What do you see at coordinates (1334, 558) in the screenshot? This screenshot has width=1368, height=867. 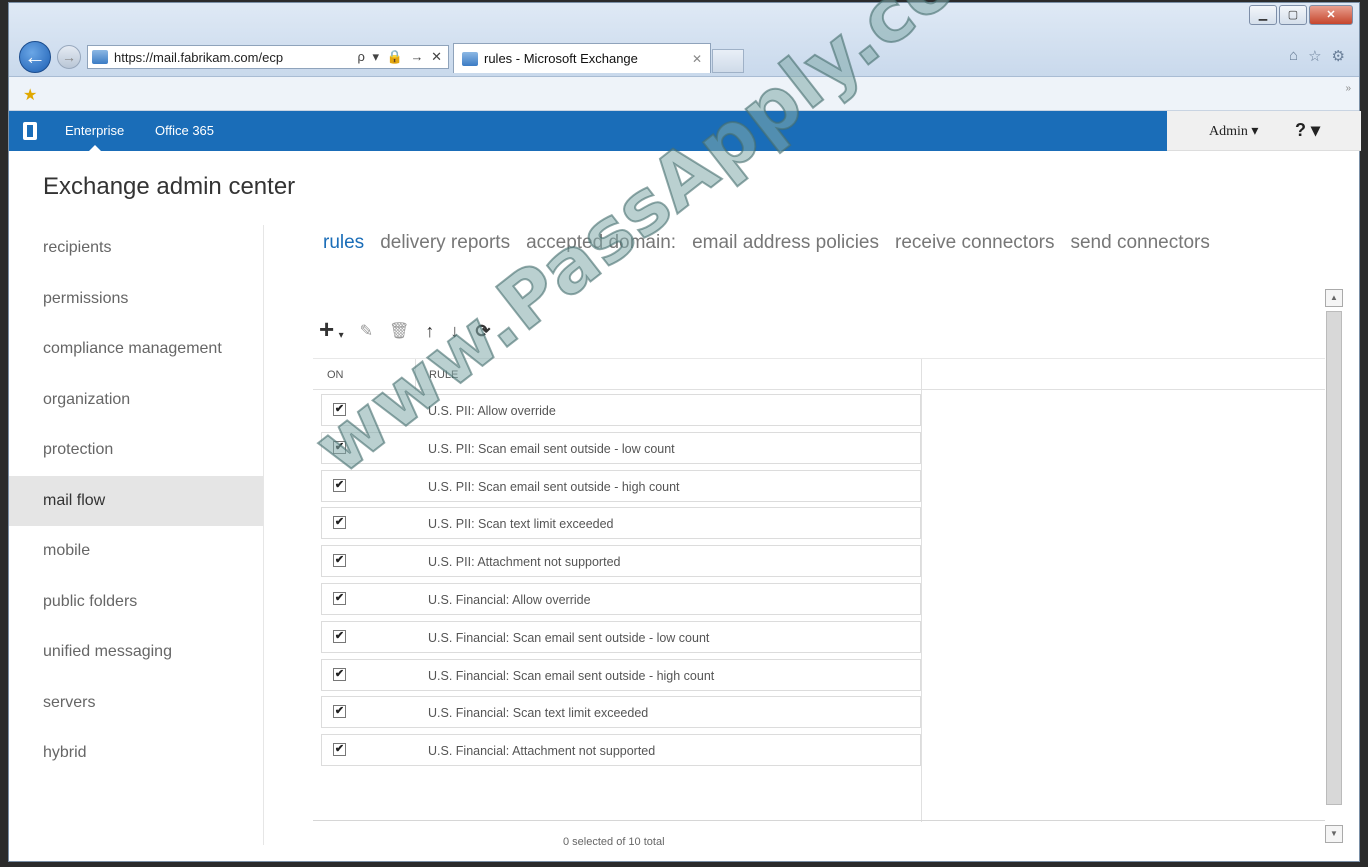 I see `scroll-thumb` at bounding box center [1334, 558].